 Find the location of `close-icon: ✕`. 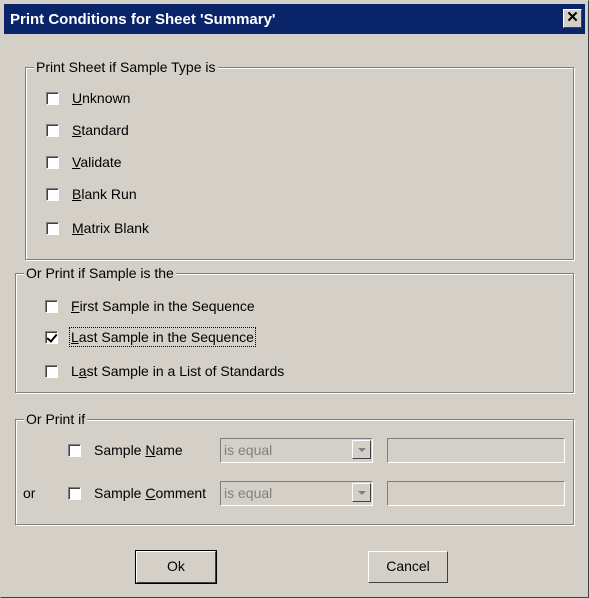

close-icon: ✕ is located at coordinates (572, 17).